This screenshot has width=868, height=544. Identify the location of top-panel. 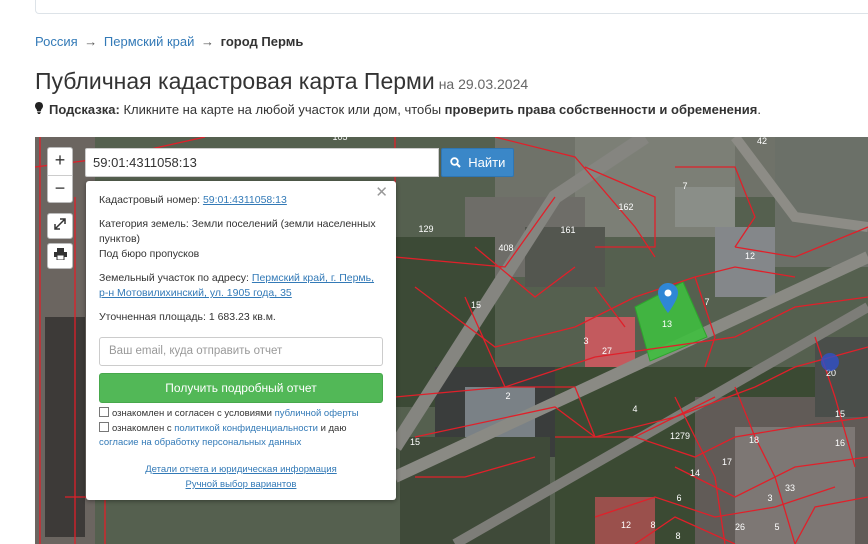
(451, 7).